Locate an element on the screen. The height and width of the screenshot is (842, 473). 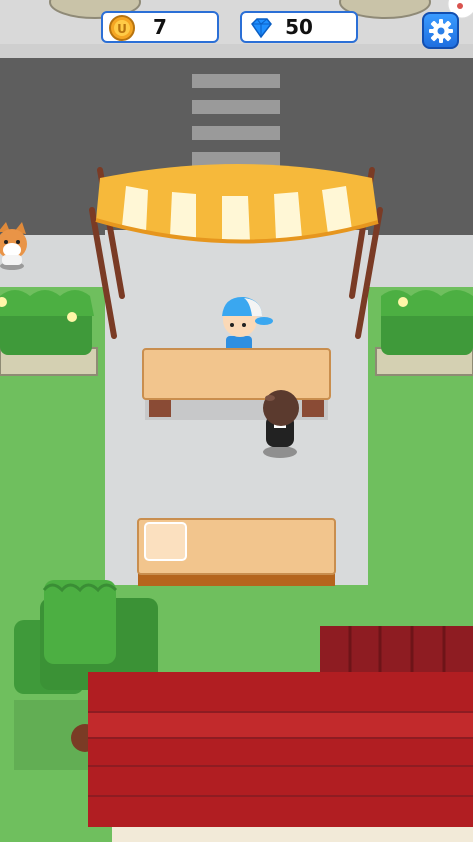
striped-awning is located at coordinates (237, 204).